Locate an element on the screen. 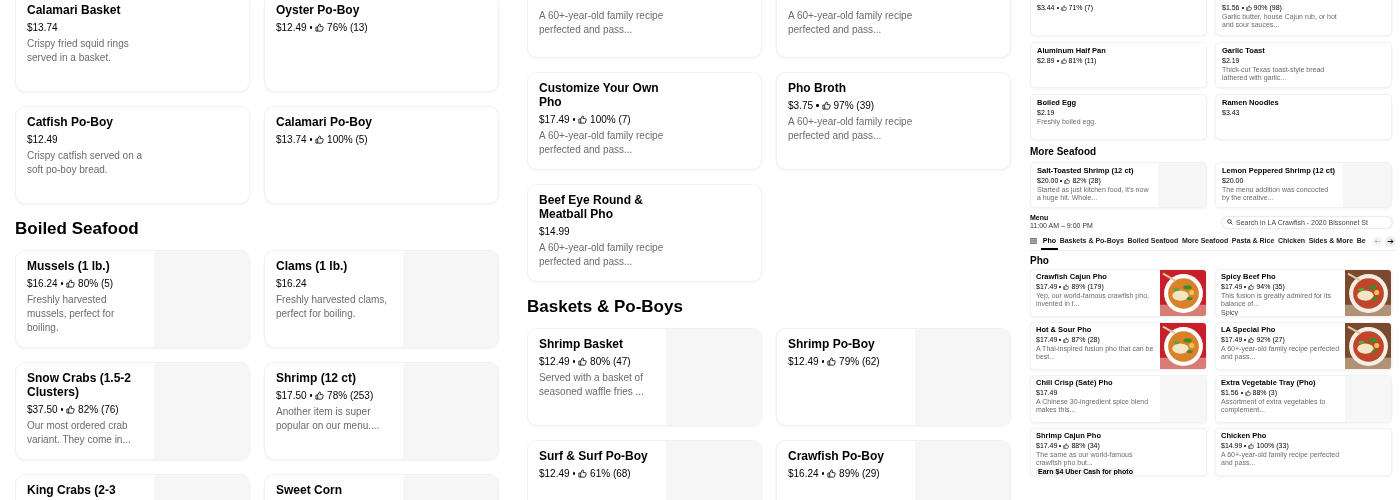  item-title: Calamari Basket is located at coordinates (74, 10).